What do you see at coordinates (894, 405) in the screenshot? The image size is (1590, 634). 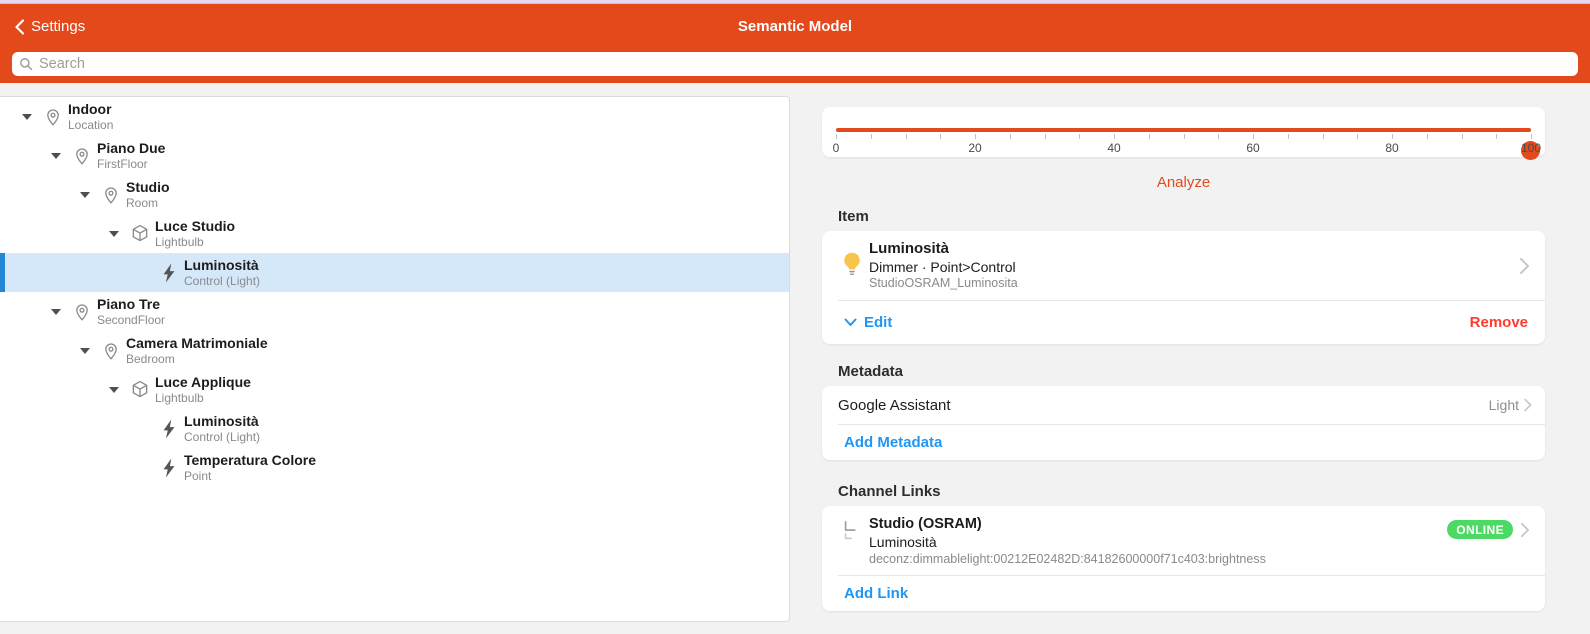 I see `metadata-namespace: Google Assistant` at bounding box center [894, 405].